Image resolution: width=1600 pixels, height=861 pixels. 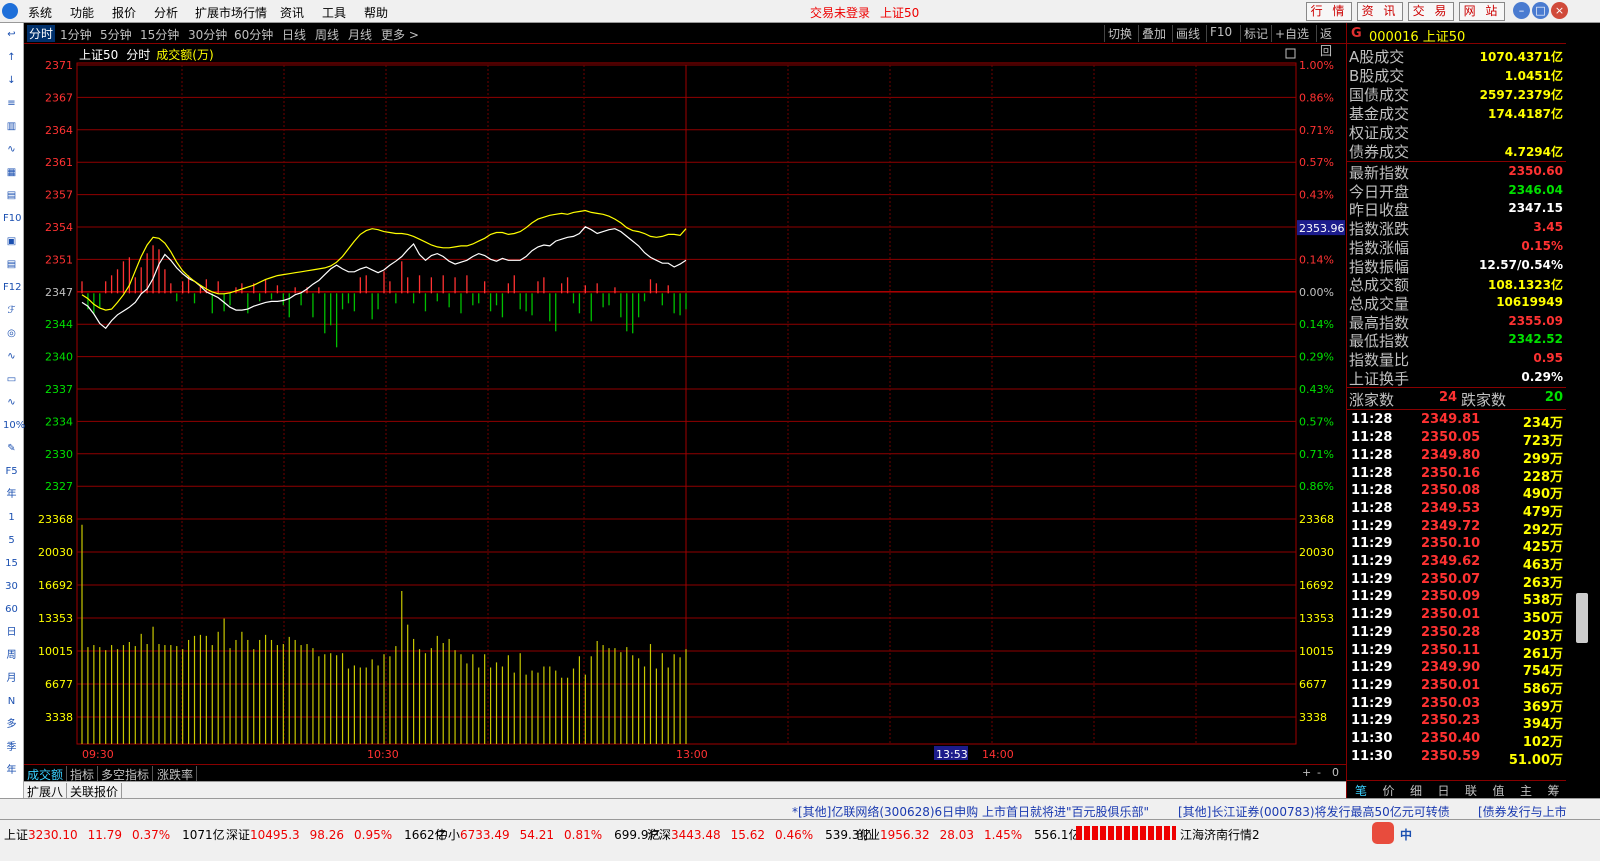 I want to click on side-tool-icon: 月, so click(x=11, y=678).